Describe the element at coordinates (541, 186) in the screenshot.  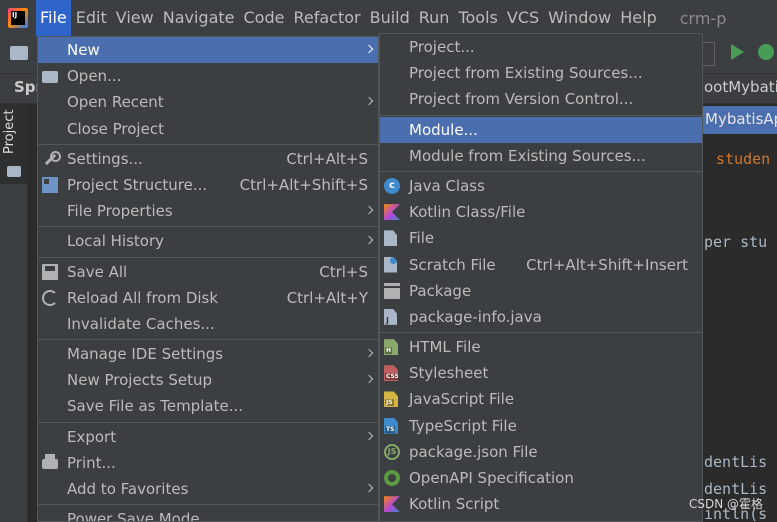
I see `new-java-class: c Java Class` at that location.